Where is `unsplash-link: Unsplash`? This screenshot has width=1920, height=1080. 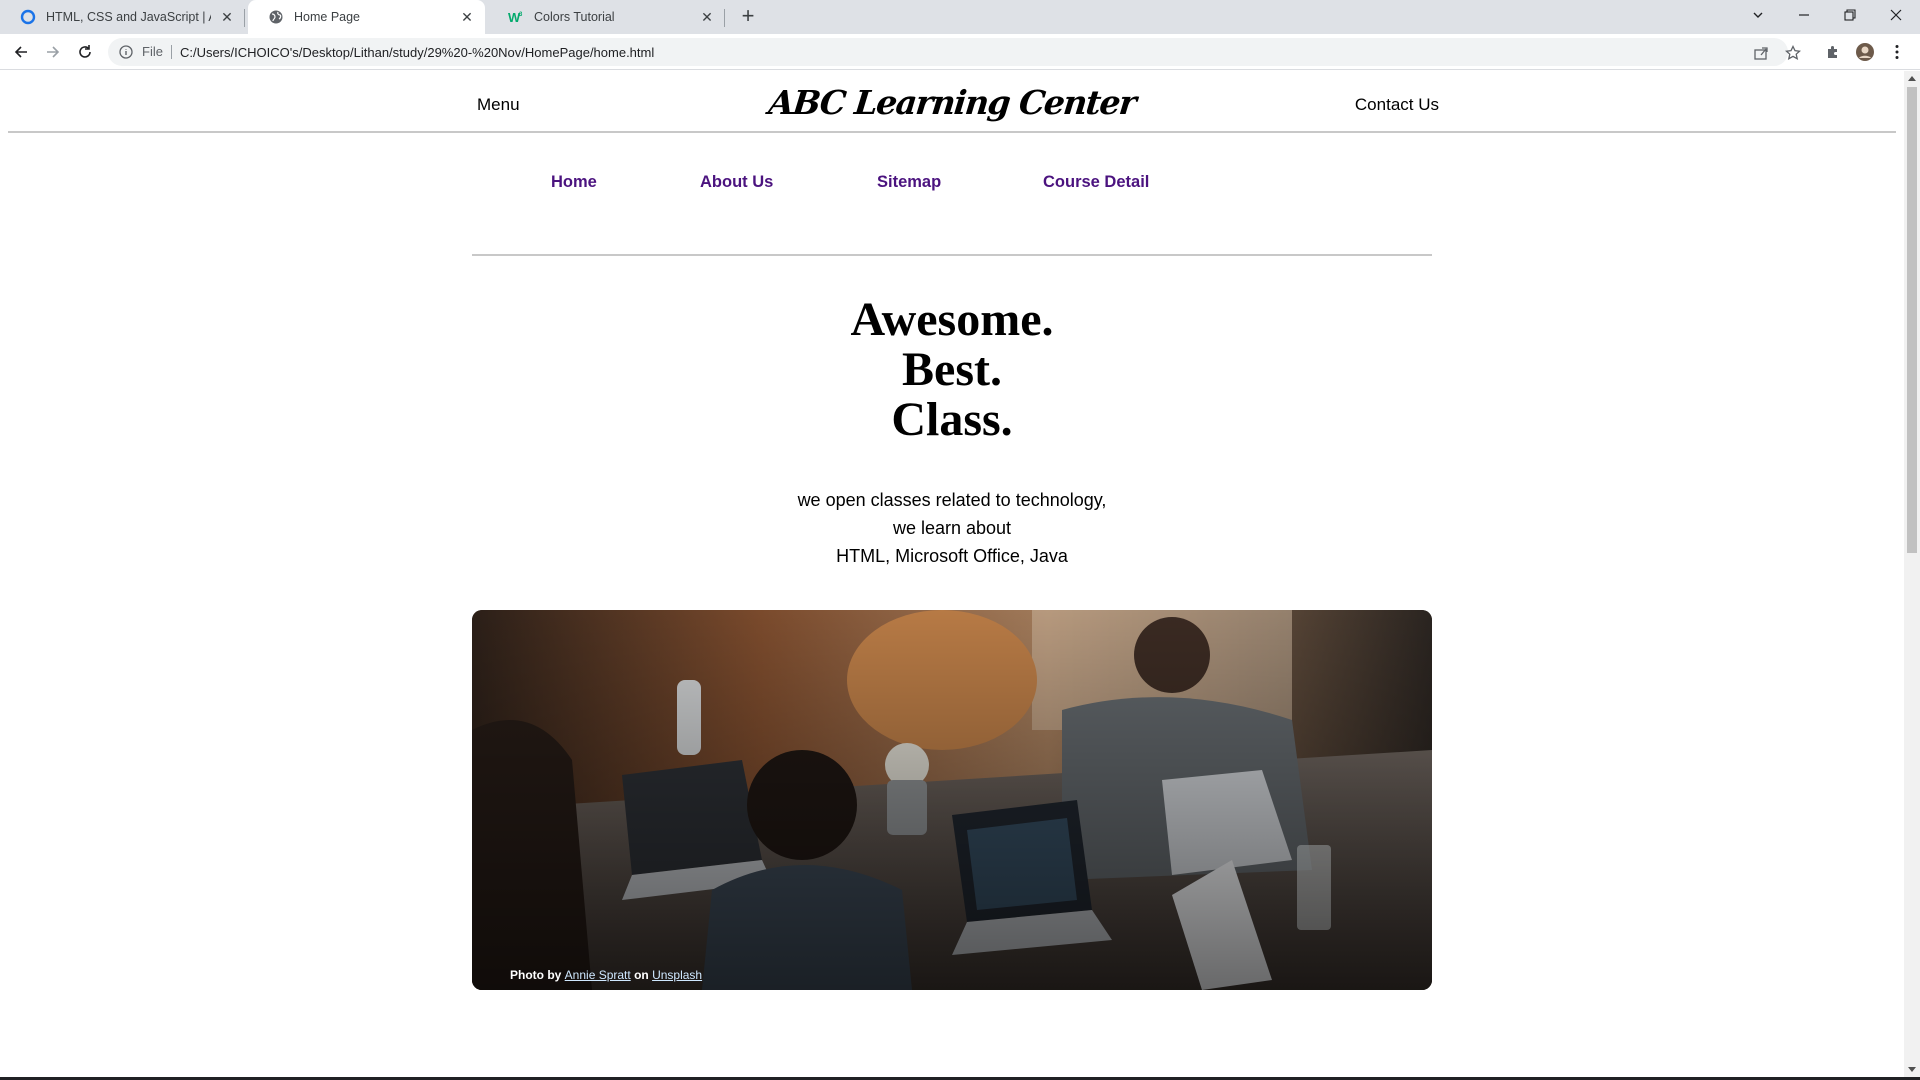 unsplash-link: Unsplash is located at coordinates (677, 975).